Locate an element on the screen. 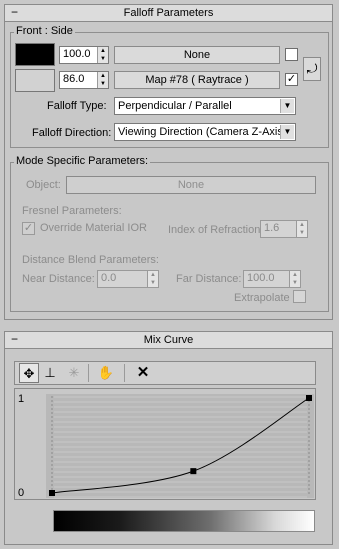 This screenshot has height=549, width=339. y-min-label: 0 is located at coordinates (21, 493).